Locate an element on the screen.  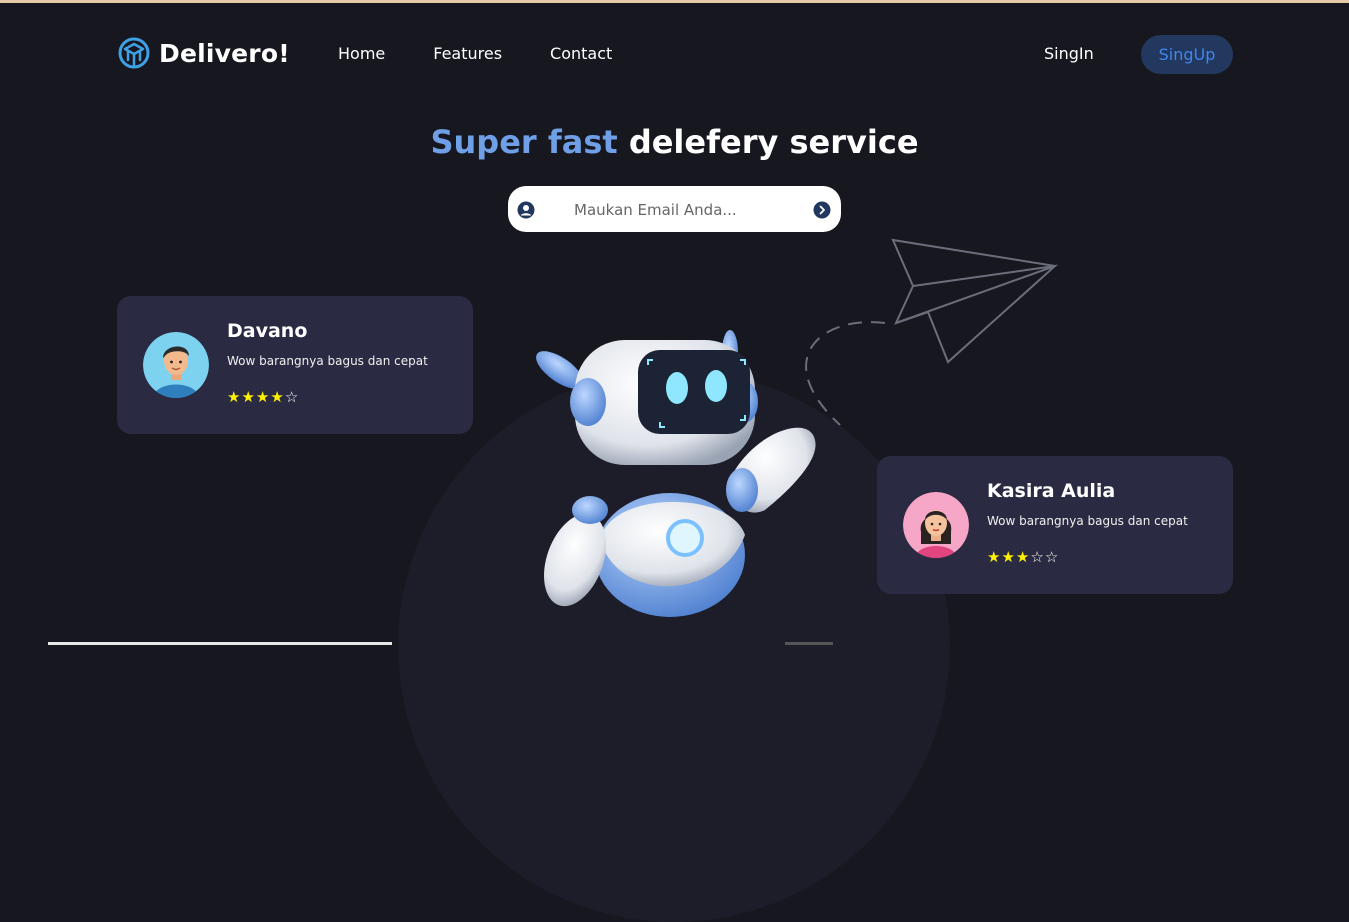
man-avatar-icon is located at coordinates (176, 365).